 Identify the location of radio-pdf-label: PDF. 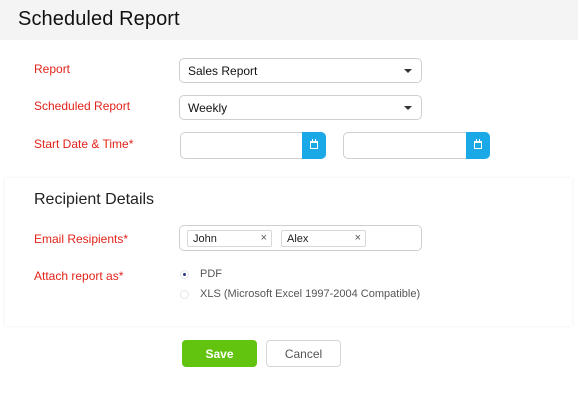
(211, 274).